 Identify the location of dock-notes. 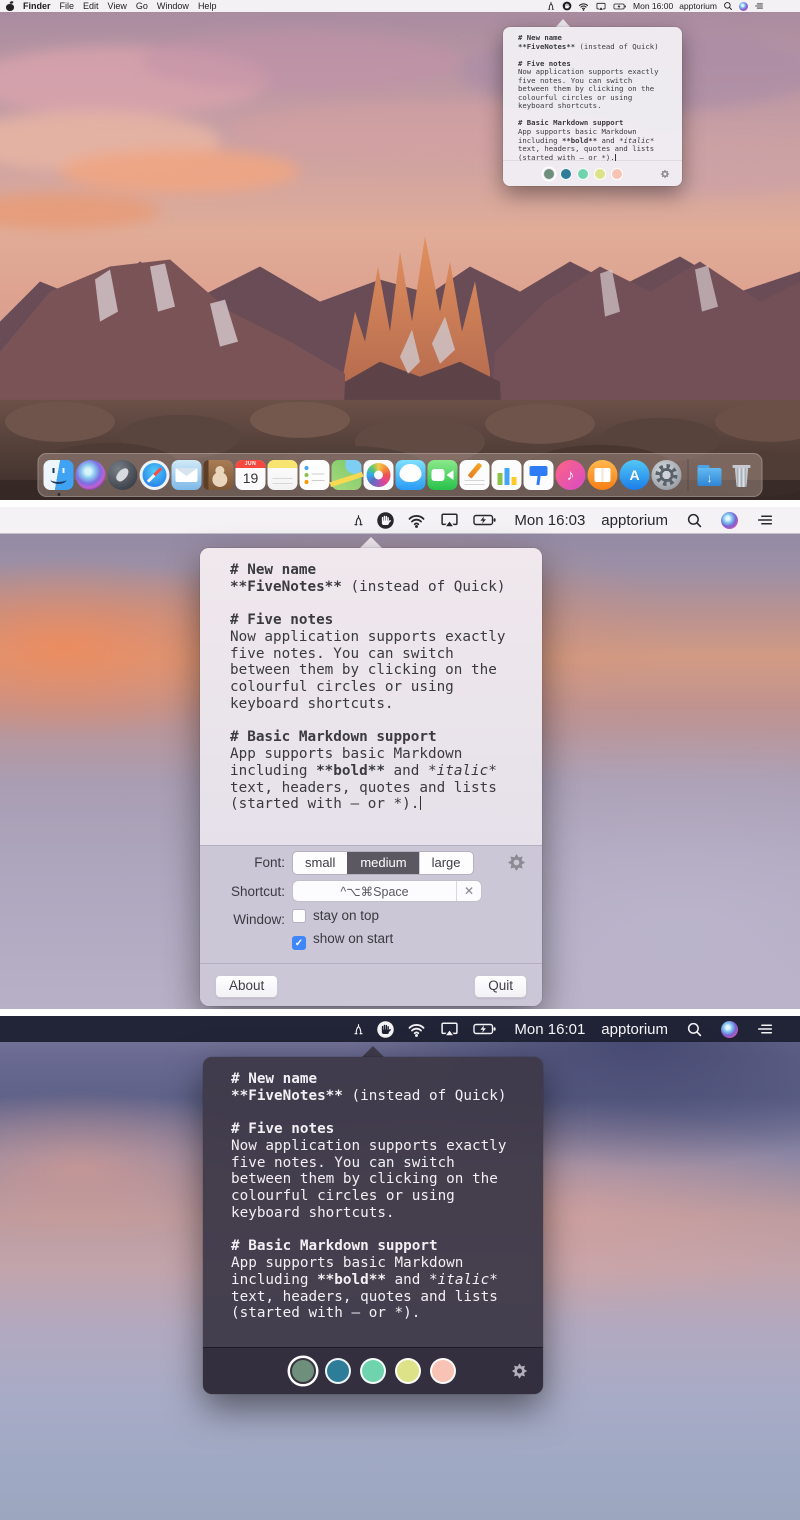
(282, 475).